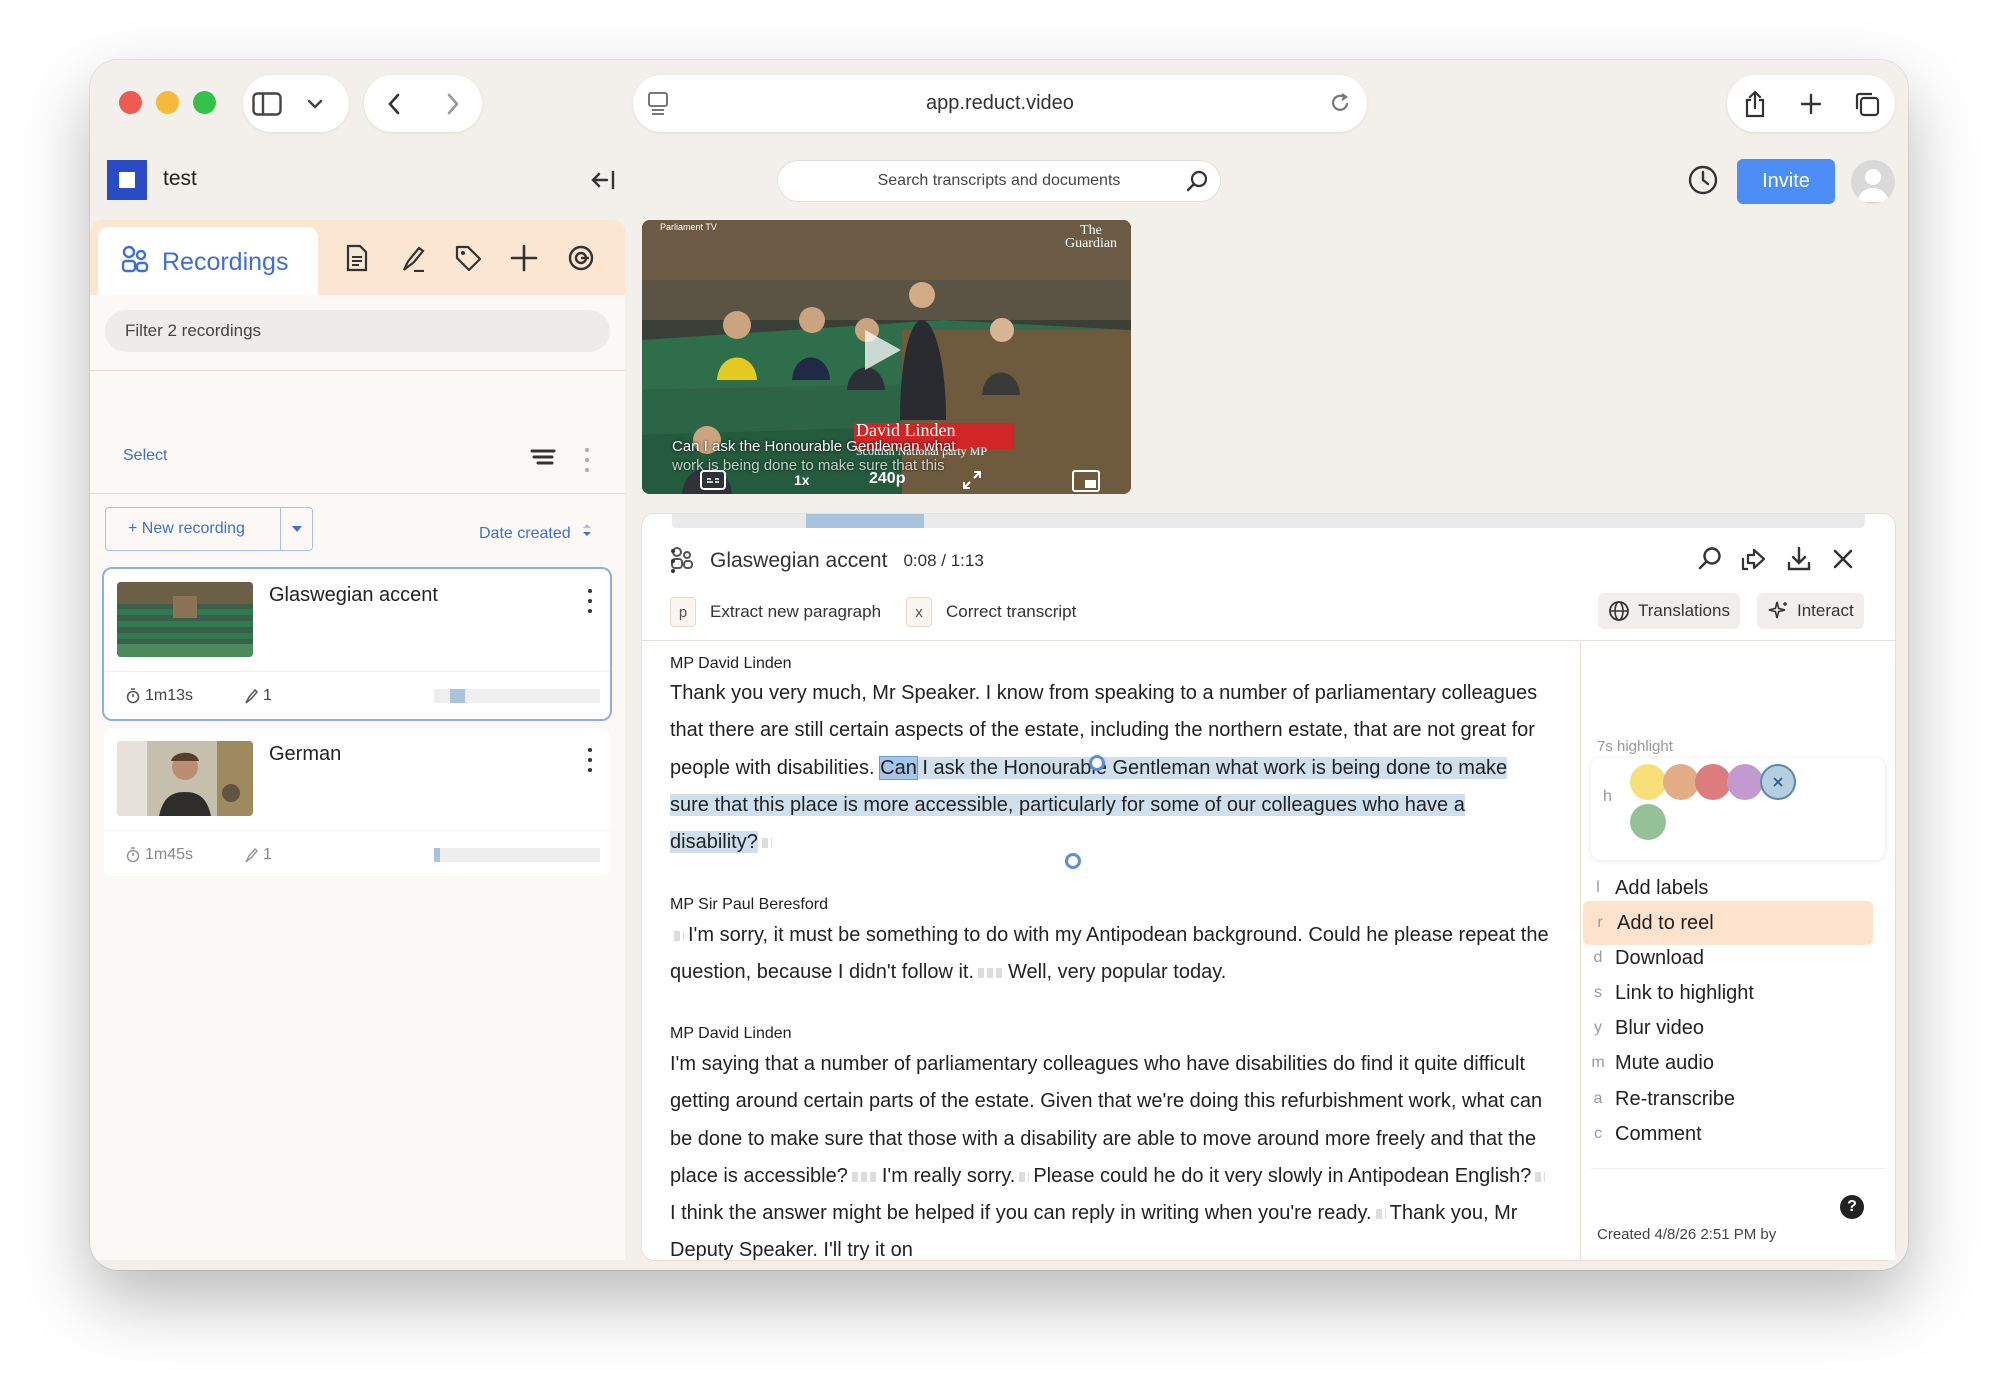 The height and width of the screenshot is (1391, 1999). I want to click on find-in-transcript-icon, so click(1710, 561).